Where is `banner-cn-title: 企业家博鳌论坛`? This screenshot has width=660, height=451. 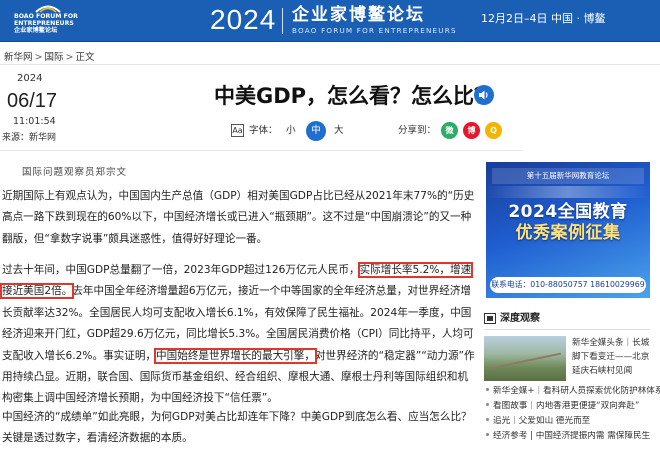
banner-cn-title: 企业家博鳌论坛 is located at coordinates (358, 15).